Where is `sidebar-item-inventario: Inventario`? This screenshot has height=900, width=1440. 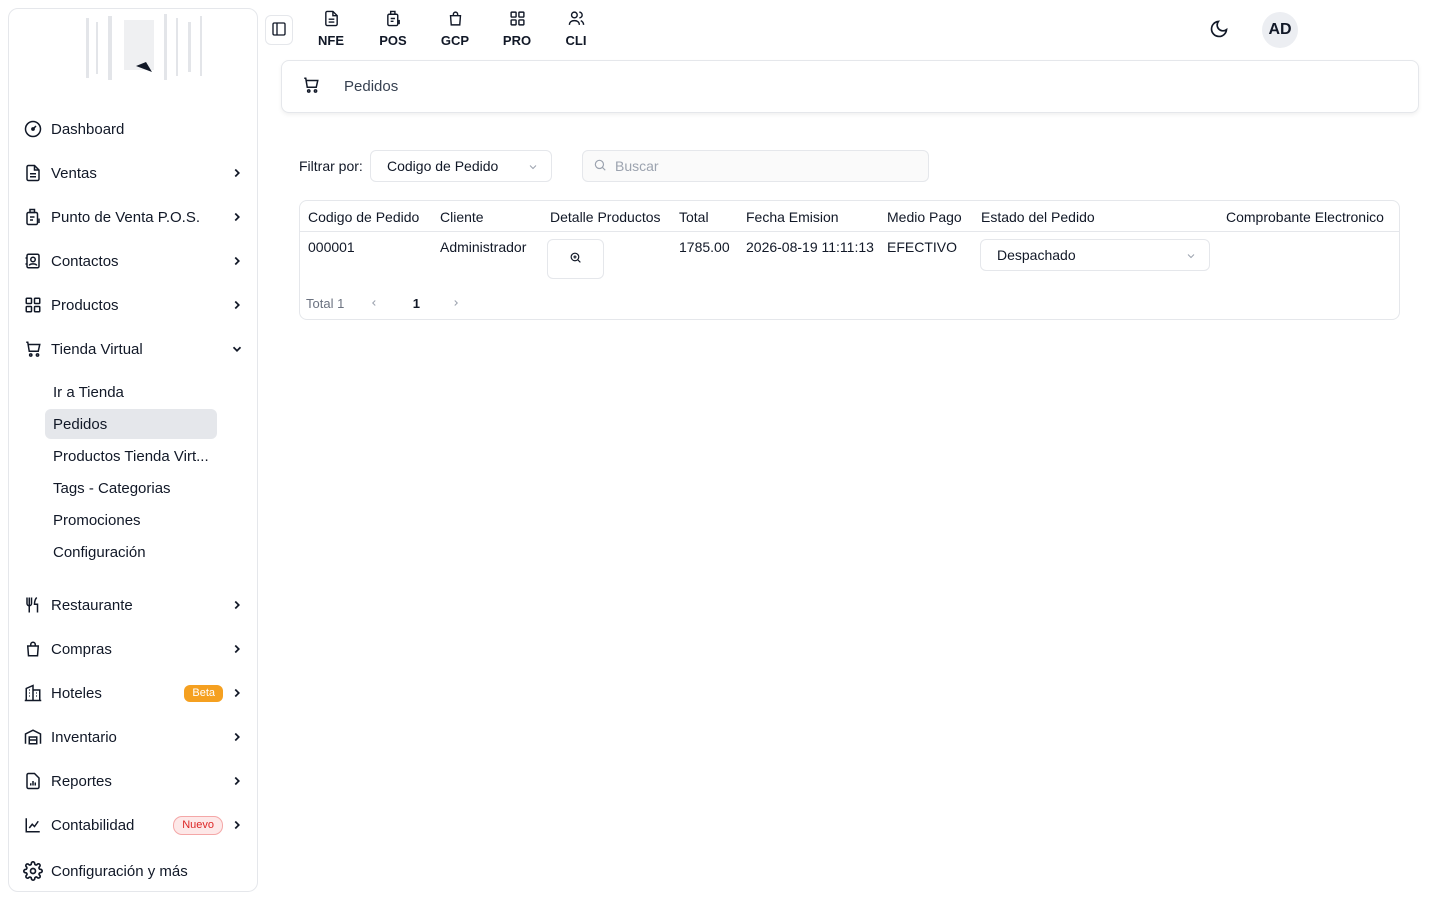
sidebar-item-inventario: Inventario is located at coordinates (134, 737).